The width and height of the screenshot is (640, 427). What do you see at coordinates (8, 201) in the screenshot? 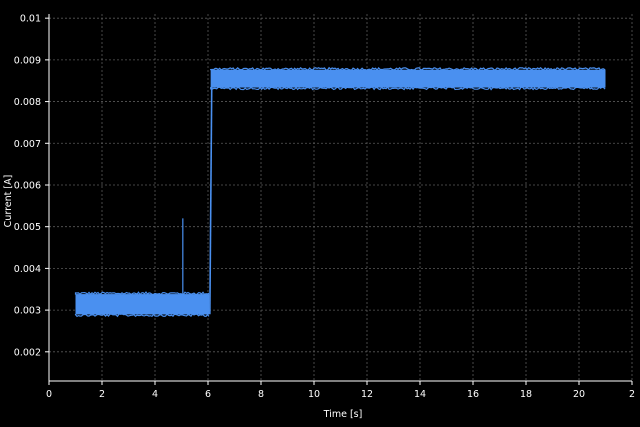
I see `y-axis-title: Current [A]` at bounding box center [8, 201].